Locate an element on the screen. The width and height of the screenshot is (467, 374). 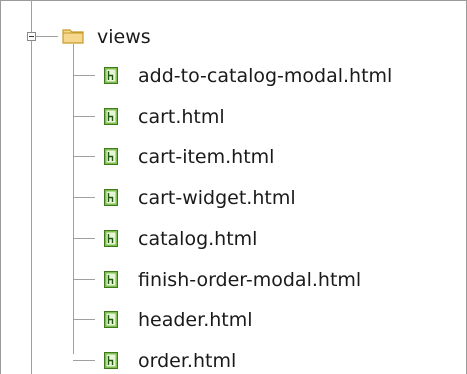
file-label: add-to-catalog-modal.html is located at coordinates (265, 76).